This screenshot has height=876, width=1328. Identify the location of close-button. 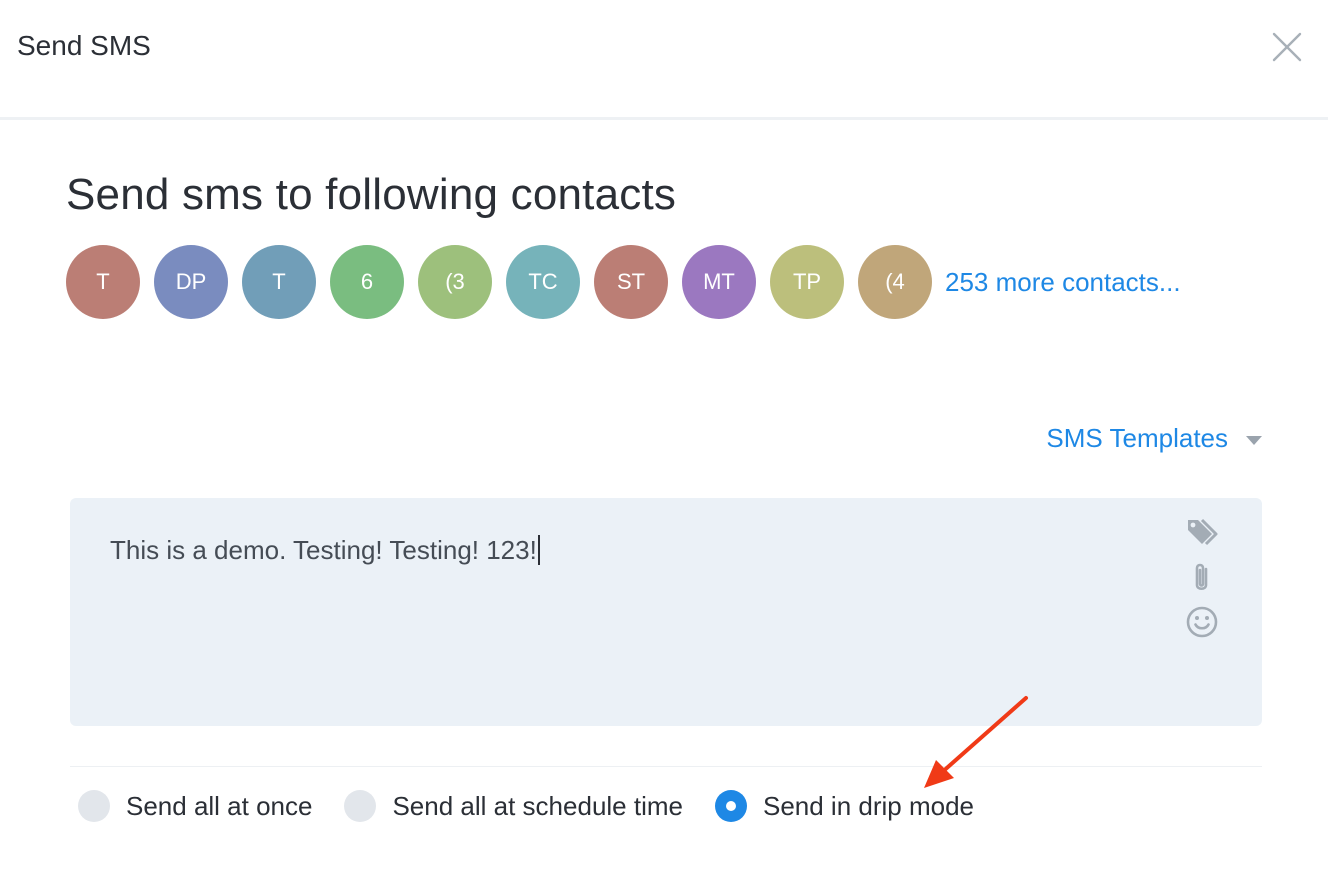
(1287, 47).